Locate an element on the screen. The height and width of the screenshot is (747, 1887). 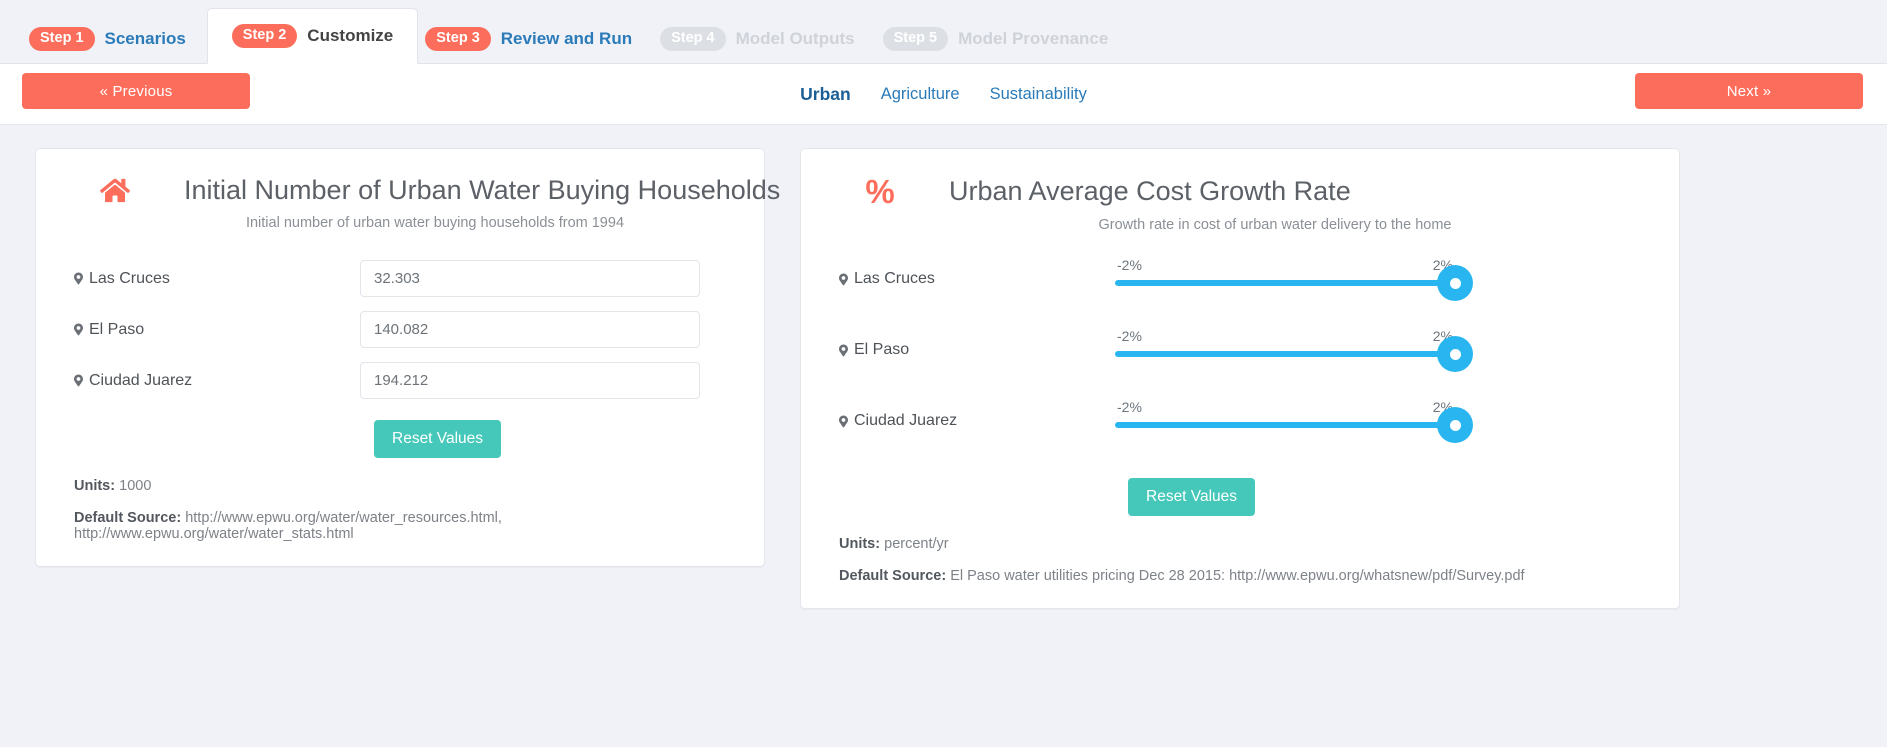
units-line: Units: 1000 is located at coordinates (407, 486).